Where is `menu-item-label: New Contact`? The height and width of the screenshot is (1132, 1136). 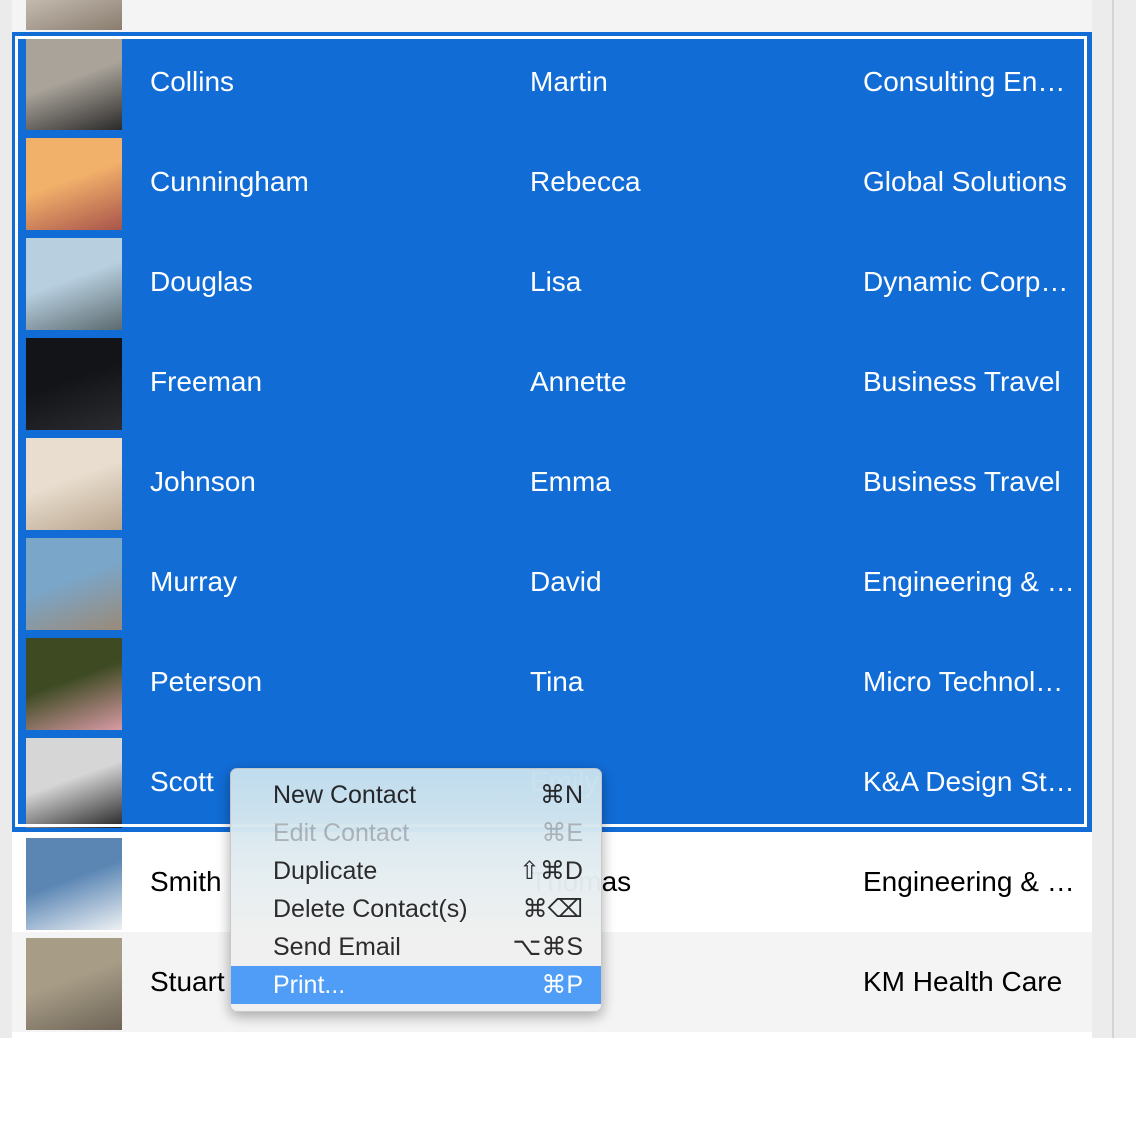 menu-item-label: New Contact is located at coordinates (345, 795).